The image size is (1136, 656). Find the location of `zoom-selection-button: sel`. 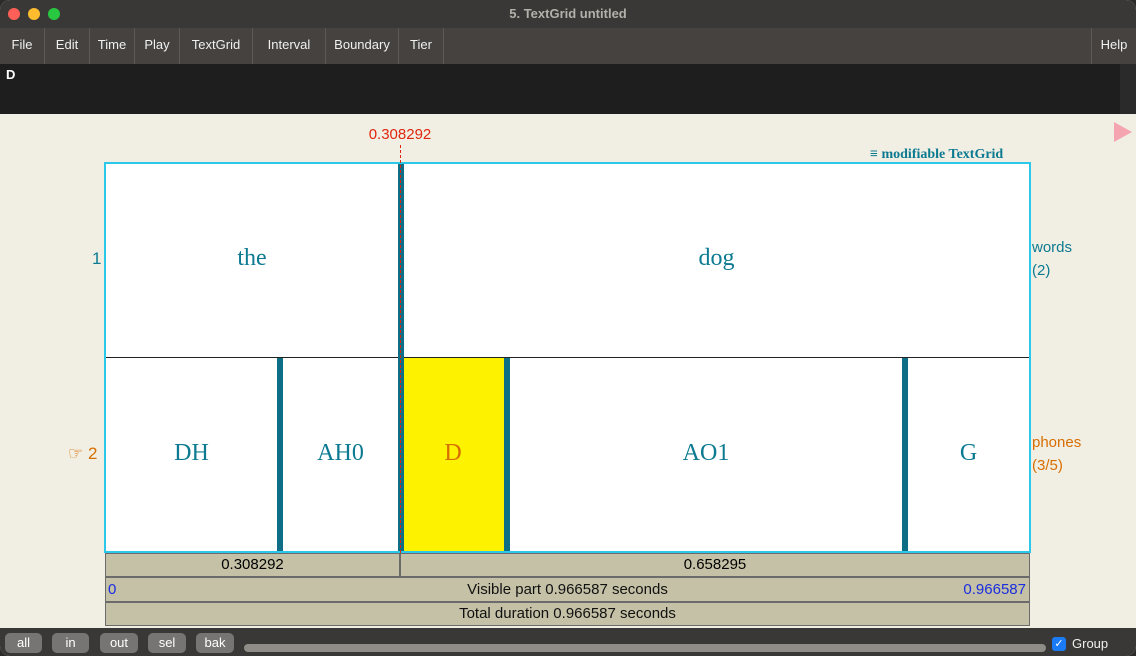

zoom-selection-button: sel is located at coordinates (167, 643).